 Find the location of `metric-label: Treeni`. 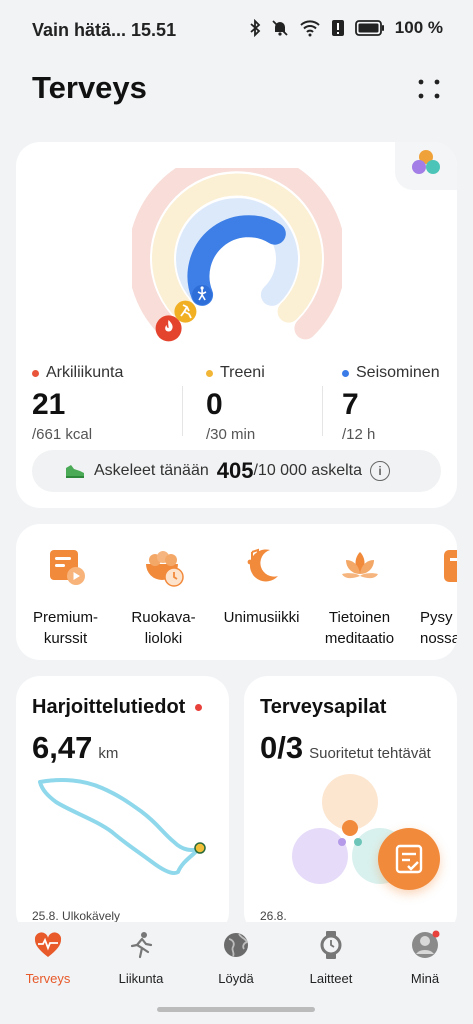

metric-label: Treeni is located at coordinates (242, 372).